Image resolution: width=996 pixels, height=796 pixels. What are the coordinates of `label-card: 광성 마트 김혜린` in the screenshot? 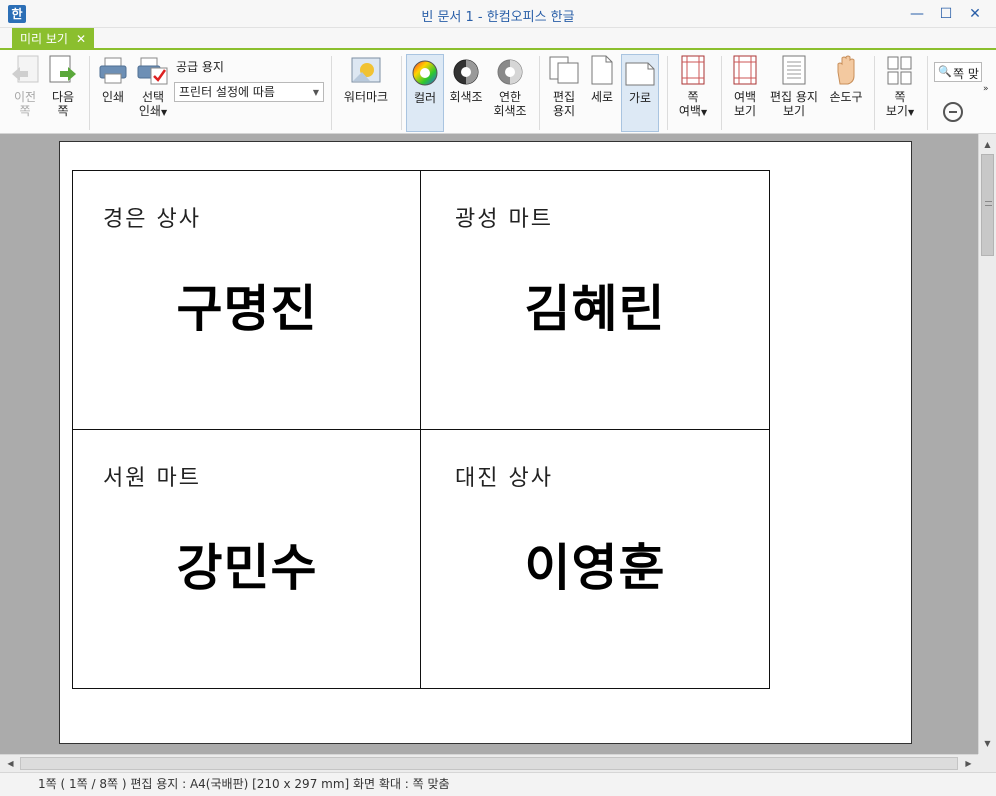 It's located at (595, 300).